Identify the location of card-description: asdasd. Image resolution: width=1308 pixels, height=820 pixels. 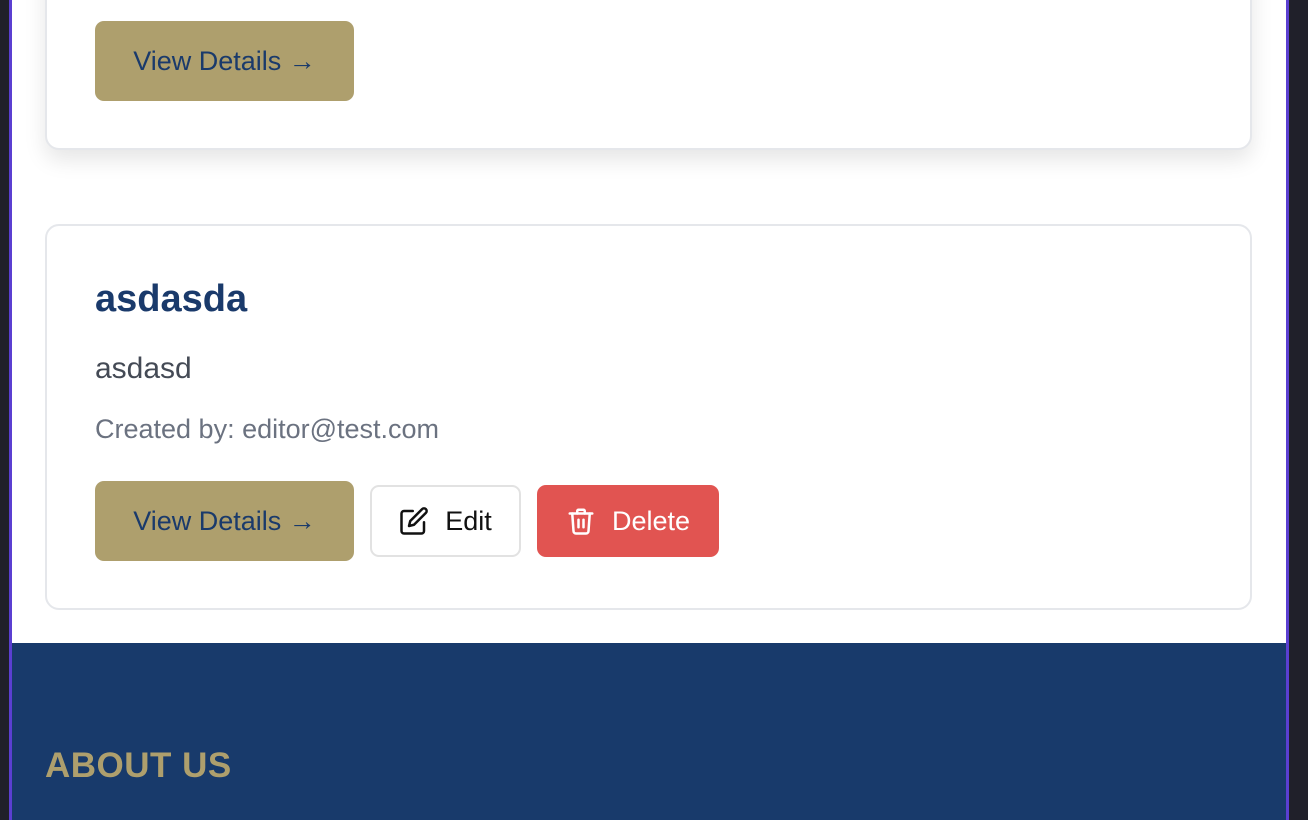
(143, 368).